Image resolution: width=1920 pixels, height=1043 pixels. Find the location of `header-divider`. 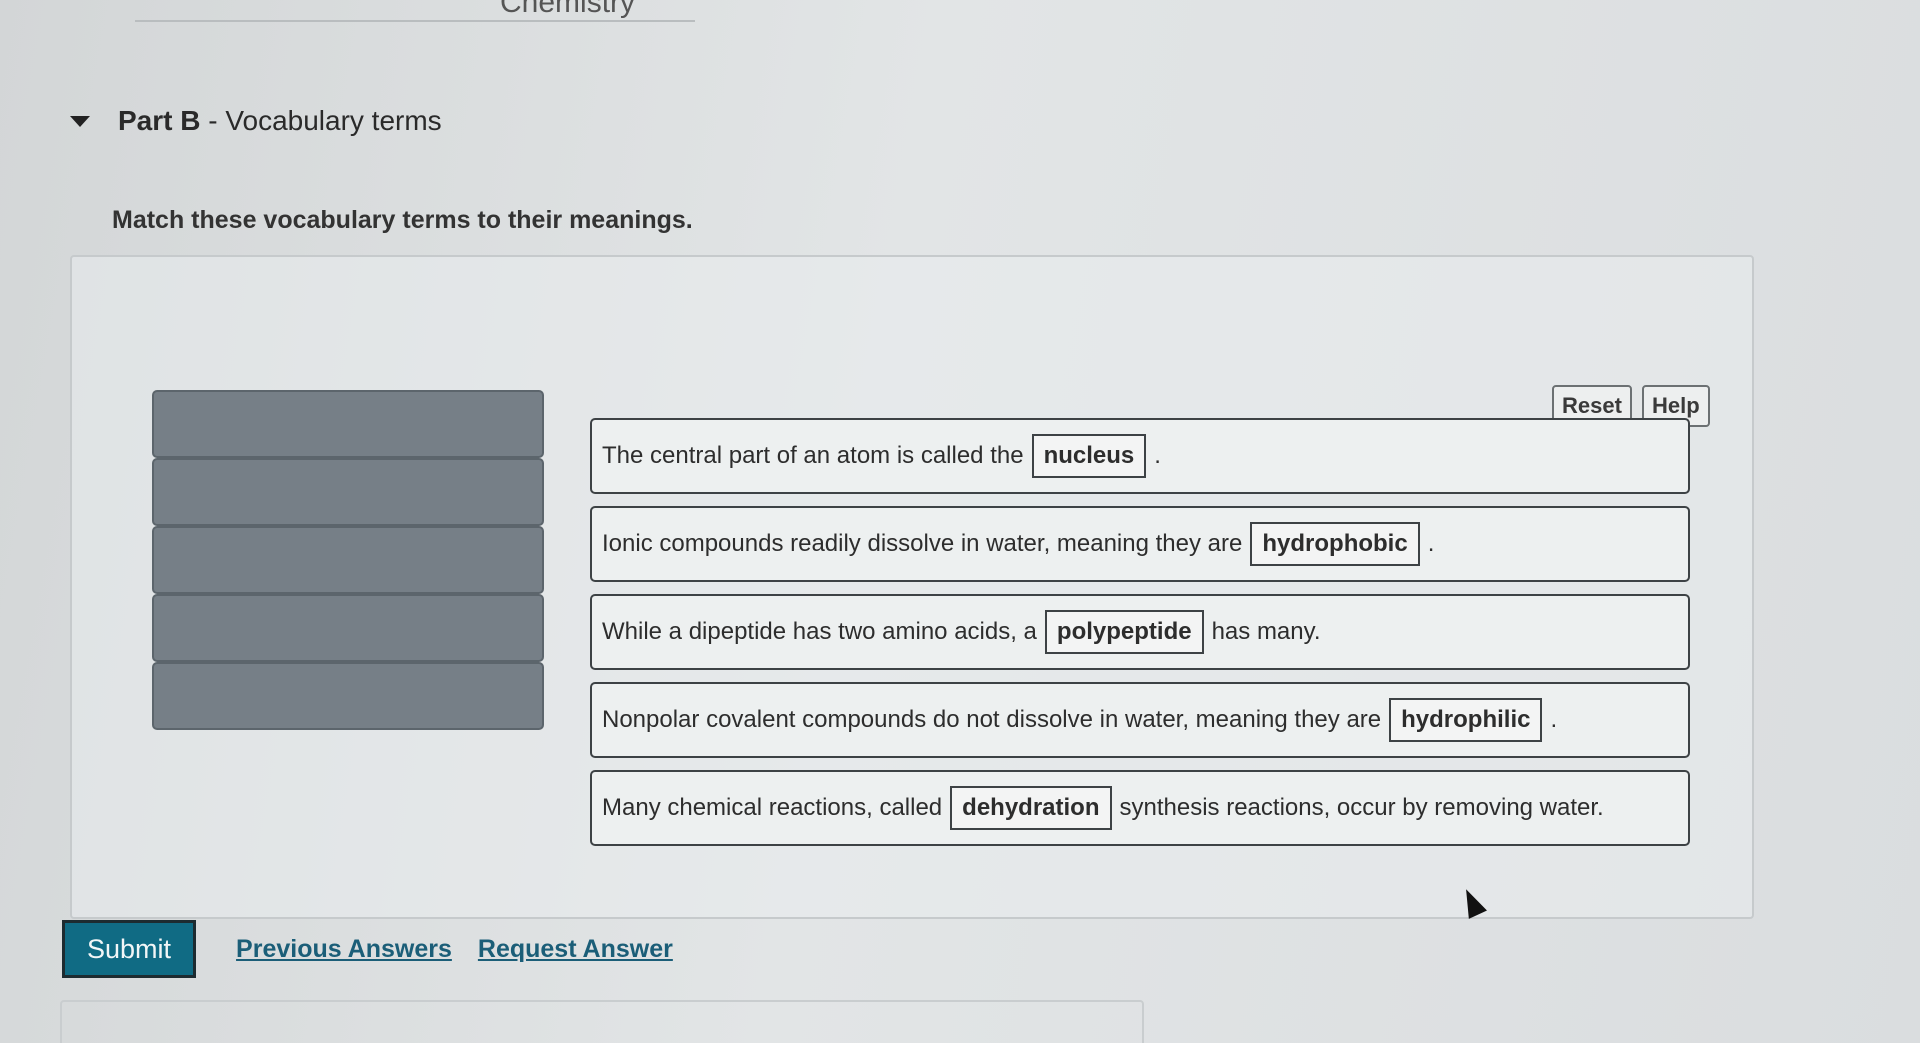

header-divider is located at coordinates (415, 21).